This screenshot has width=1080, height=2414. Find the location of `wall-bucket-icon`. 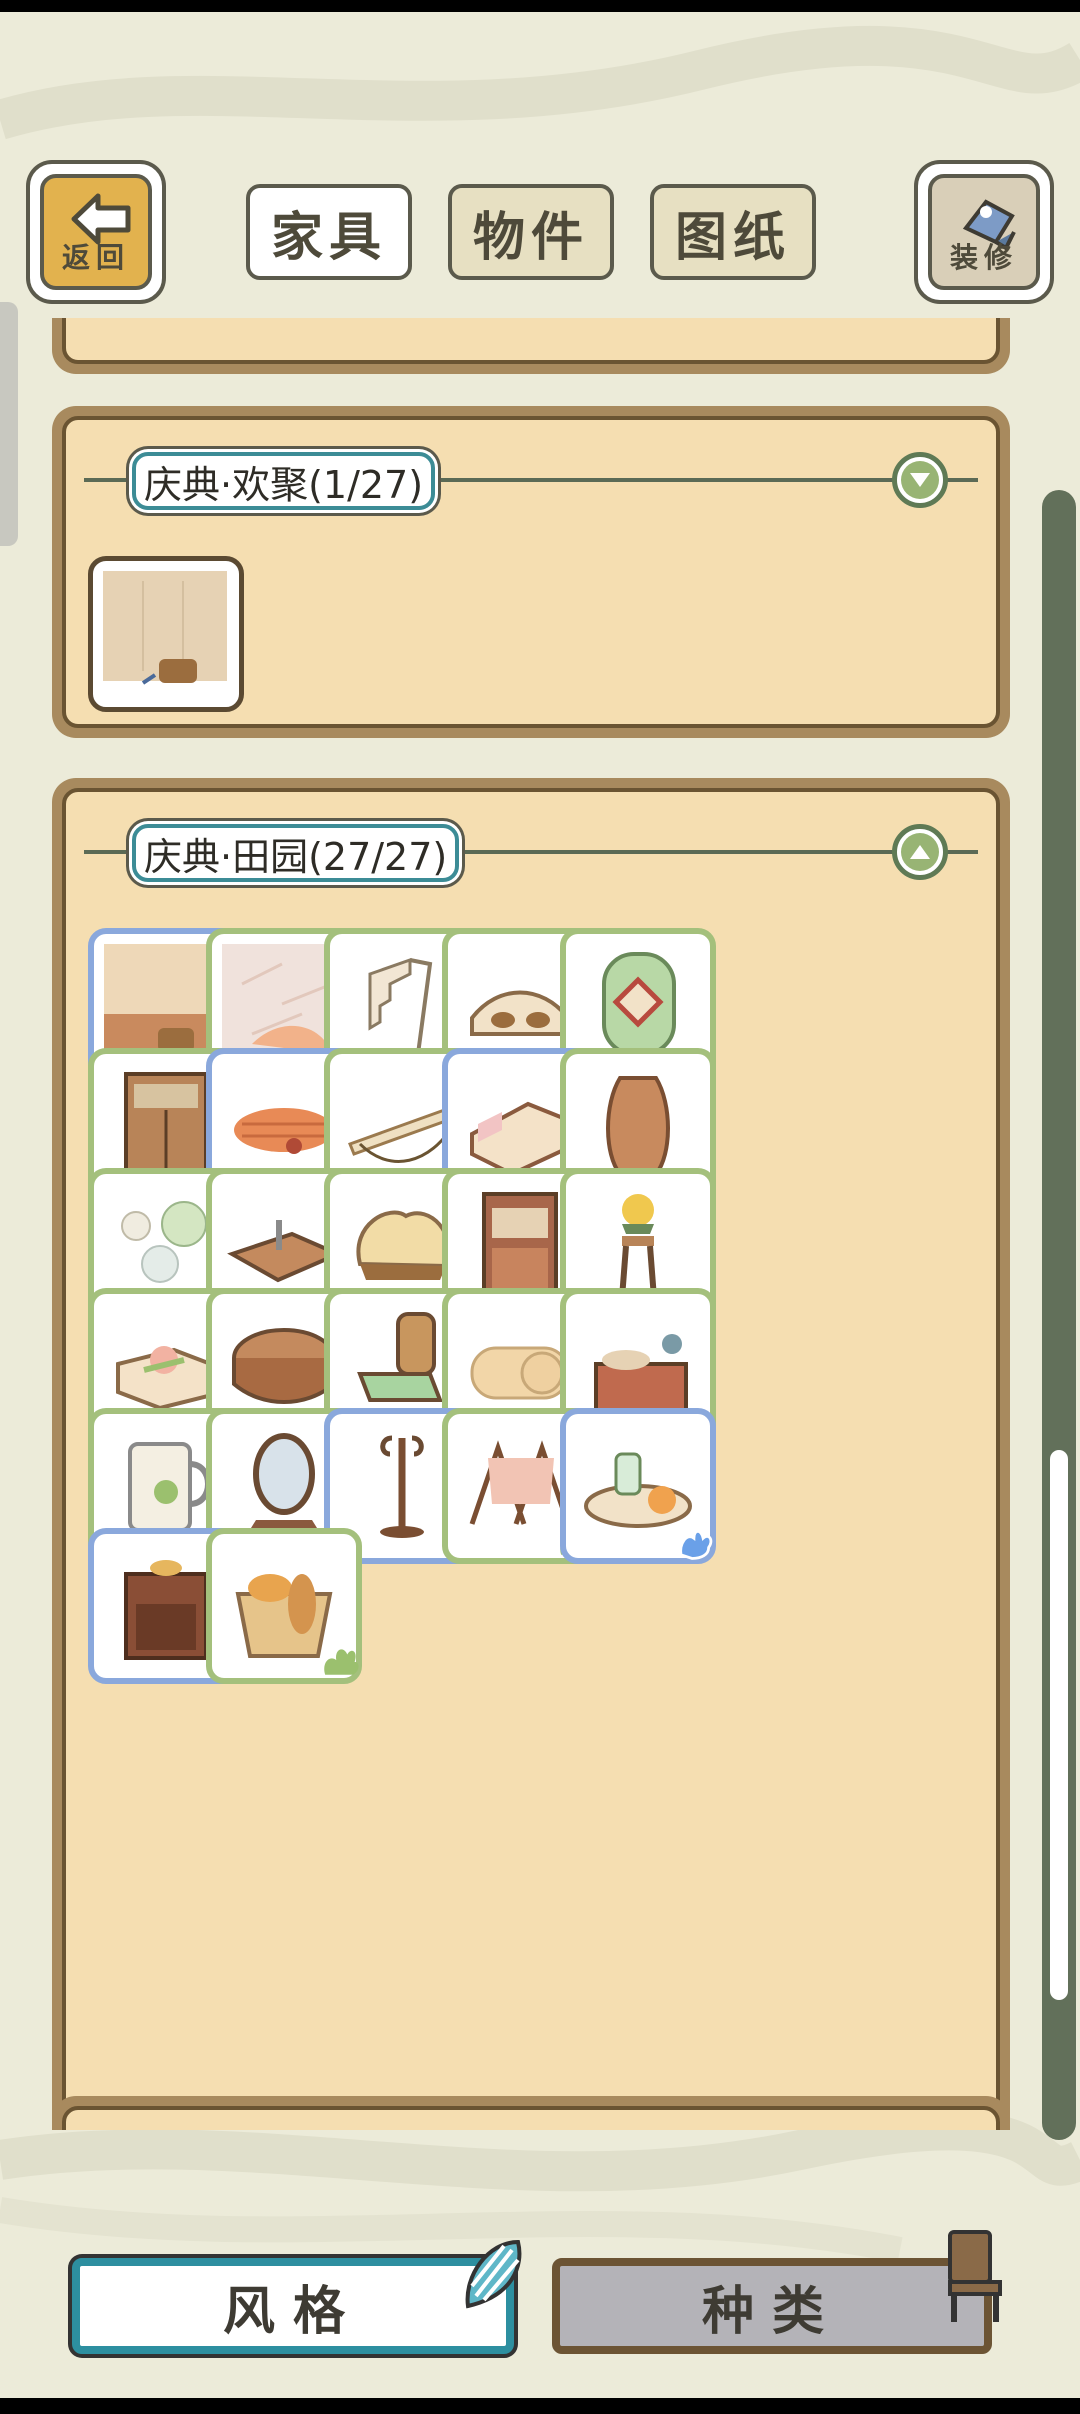

wall-bucket-icon is located at coordinates (165, 628).